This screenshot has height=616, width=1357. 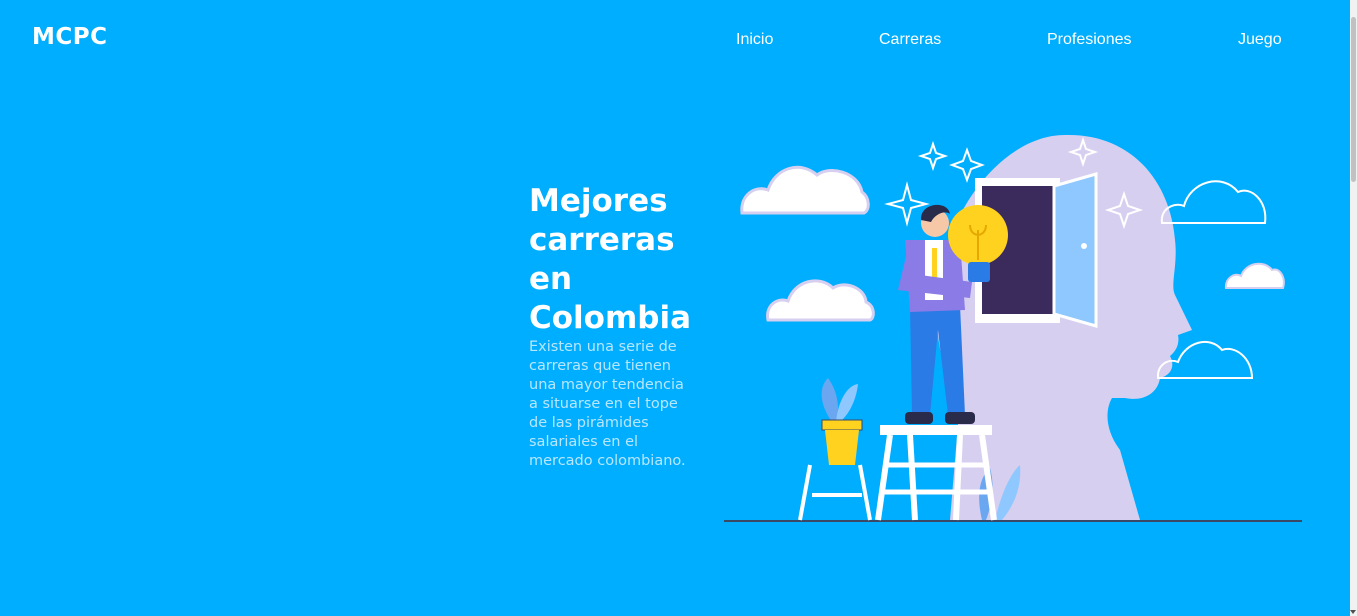 What do you see at coordinates (610, 259) in the screenshot?
I see `hero-title: Mejores carreras en Colombia` at bounding box center [610, 259].